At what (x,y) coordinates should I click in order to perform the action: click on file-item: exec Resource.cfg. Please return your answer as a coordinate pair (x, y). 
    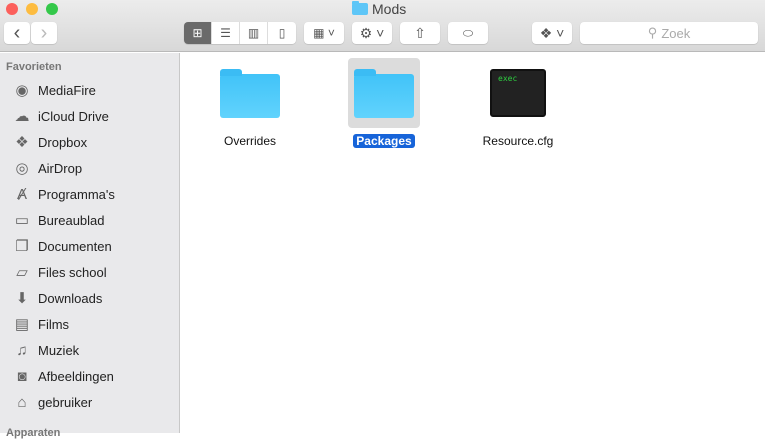
    Looking at the image, I should click on (518, 103).